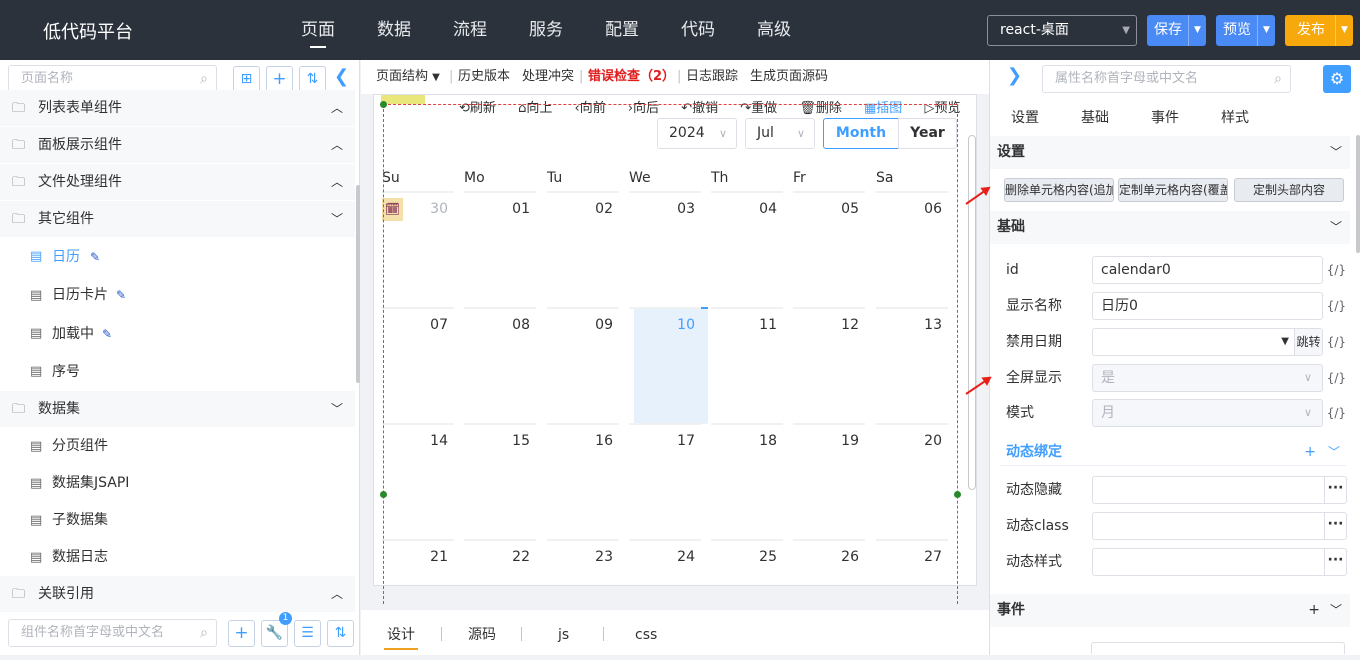  Describe the element at coordinates (246, 79) in the screenshot. I see `add-folder-icon: ⊞` at that location.